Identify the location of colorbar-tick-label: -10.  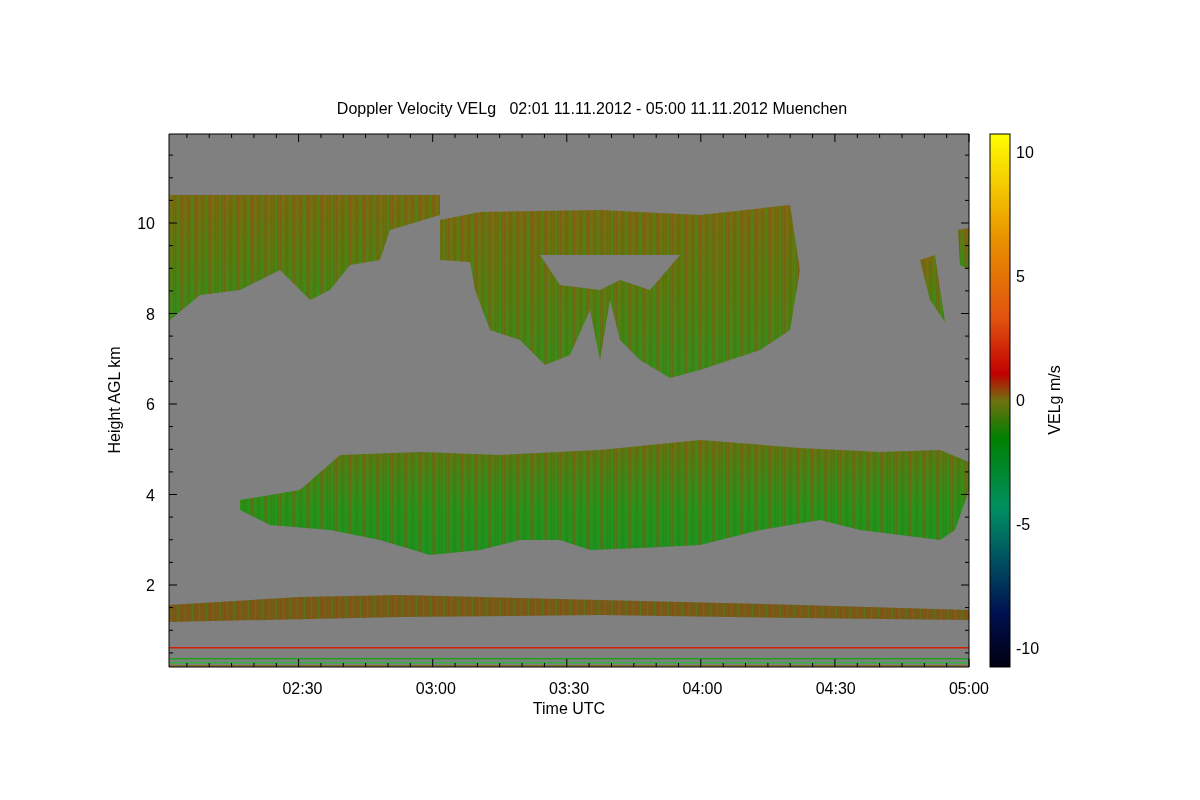
(1028, 648).